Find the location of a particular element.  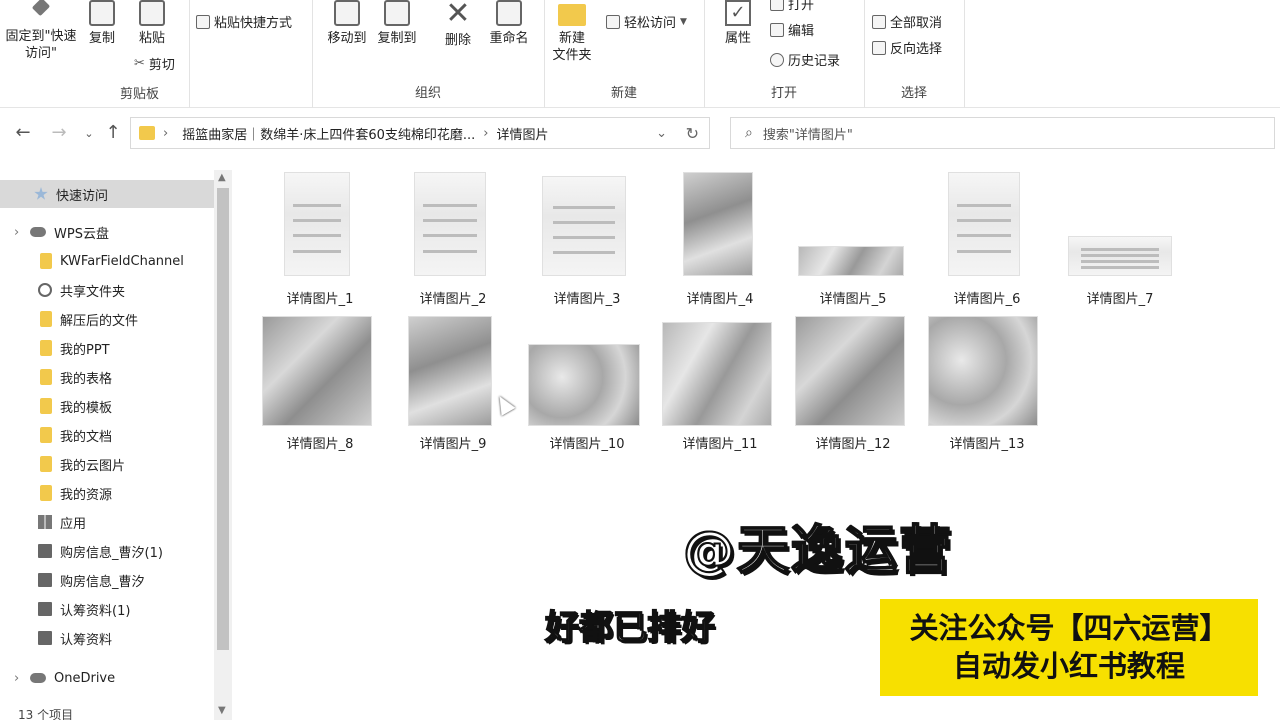

address-input: › 摇篮曲家居｜数绵羊·床上四件套60支纯棉印花磨... › 详情图片 ⌄ ↻ is located at coordinates (420, 133).